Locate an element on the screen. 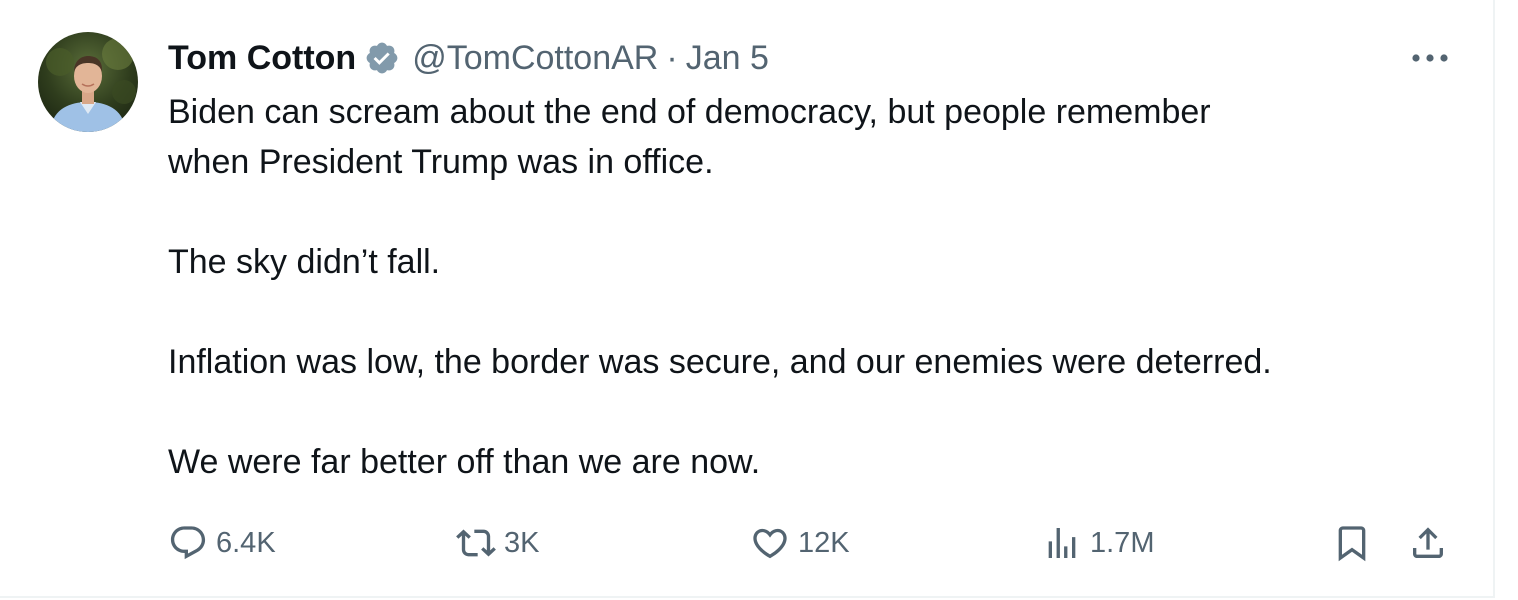 The width and height of the screenshot is (1518, 600). views-chart-icon is located at coordinates (1062, 543).